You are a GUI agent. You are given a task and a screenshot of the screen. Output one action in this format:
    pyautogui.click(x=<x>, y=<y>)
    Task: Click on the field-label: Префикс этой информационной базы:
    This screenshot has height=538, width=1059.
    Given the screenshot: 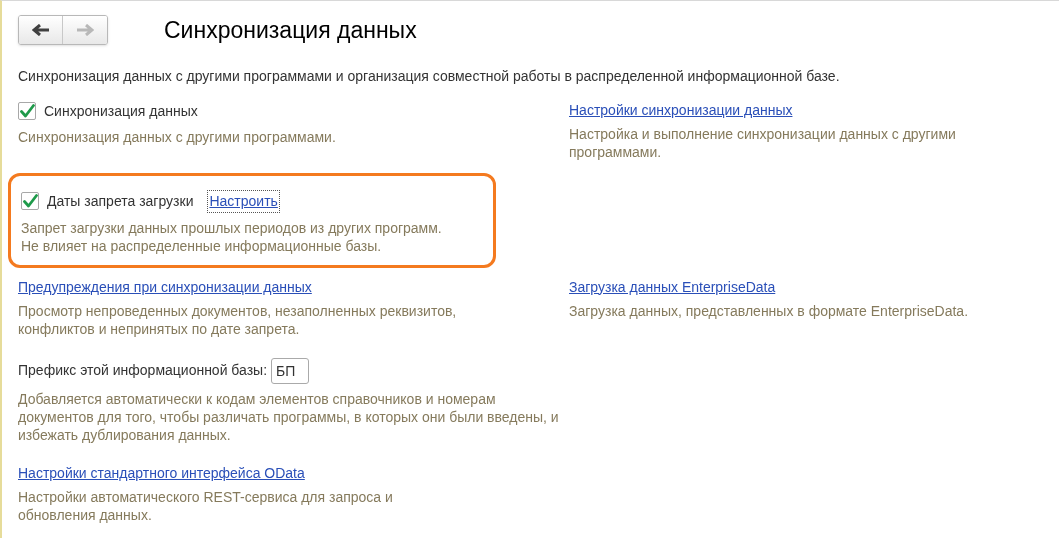 What is the action you would take?
    pyautogui.click(x=143, y=370)
    